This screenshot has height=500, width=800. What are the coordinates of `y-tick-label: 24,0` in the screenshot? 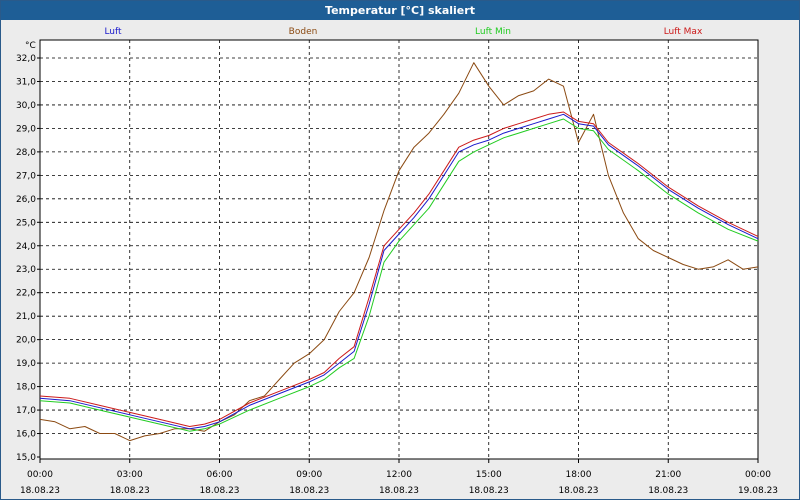 It's located at (26, 247).